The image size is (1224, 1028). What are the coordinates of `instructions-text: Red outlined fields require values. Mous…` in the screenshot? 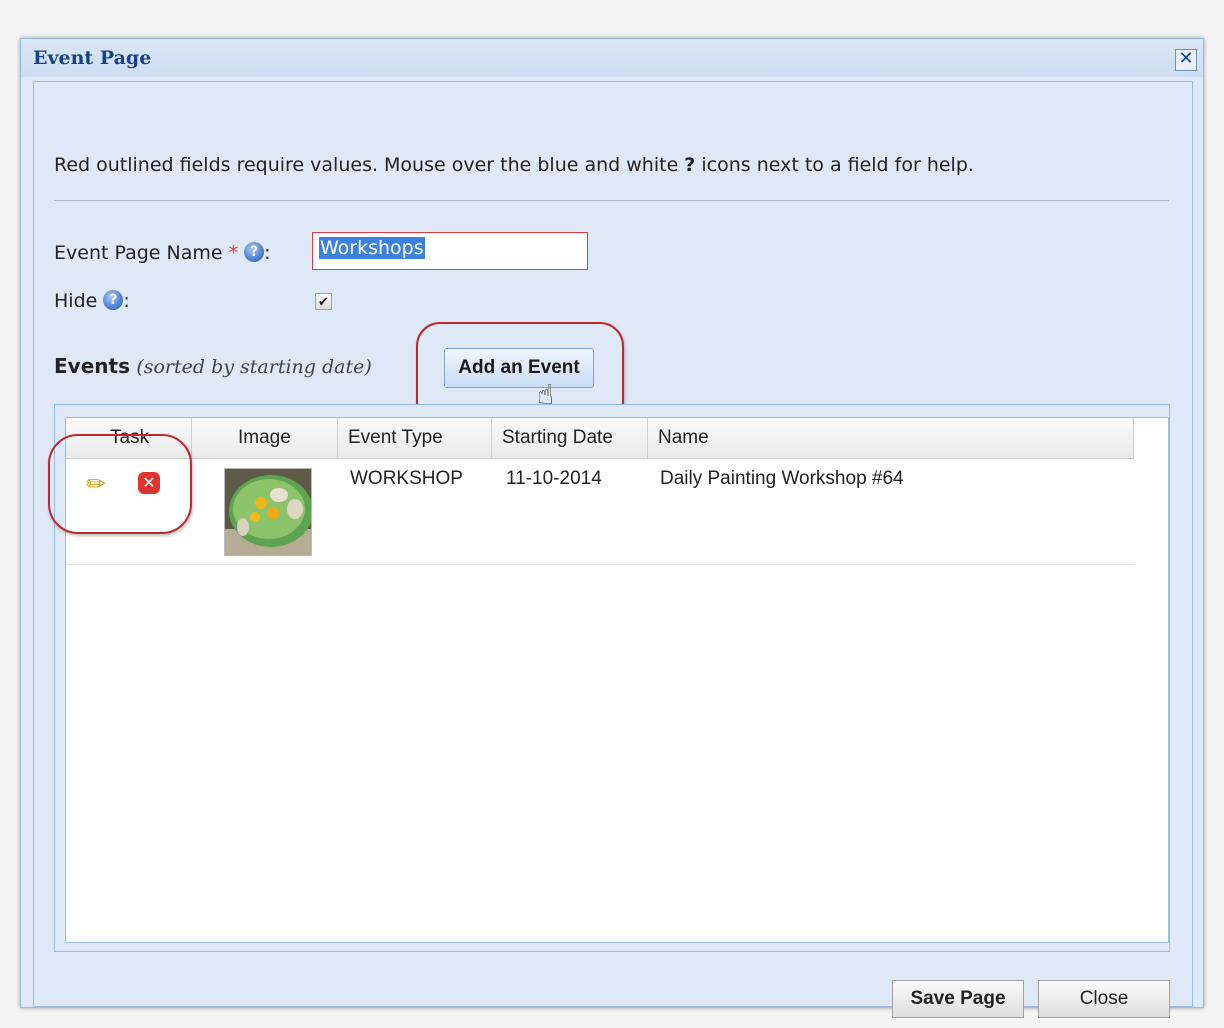 It's located at (514, 165).